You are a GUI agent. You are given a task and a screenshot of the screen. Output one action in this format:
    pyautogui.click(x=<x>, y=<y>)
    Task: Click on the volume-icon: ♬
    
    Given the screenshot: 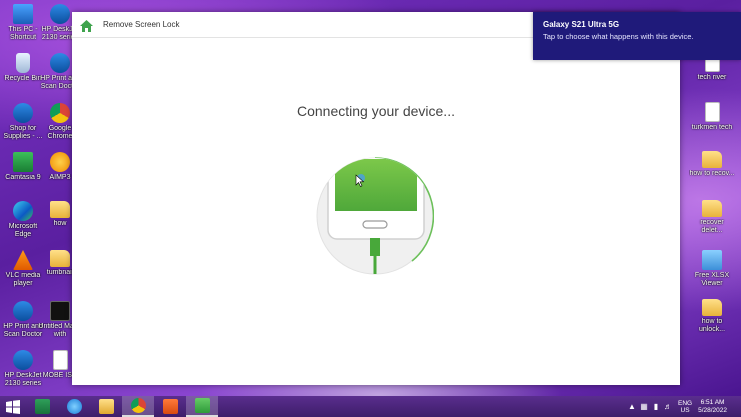 What is the action you would take?
    pyautogui.click(x=668, y=406)
    